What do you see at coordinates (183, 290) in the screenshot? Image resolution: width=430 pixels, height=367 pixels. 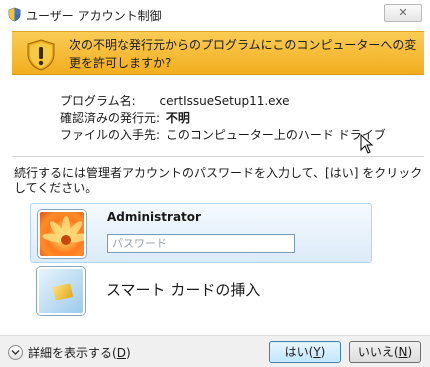 I see `smart-card-label: スマート カードの挿入` at bounding box center [183, 290].